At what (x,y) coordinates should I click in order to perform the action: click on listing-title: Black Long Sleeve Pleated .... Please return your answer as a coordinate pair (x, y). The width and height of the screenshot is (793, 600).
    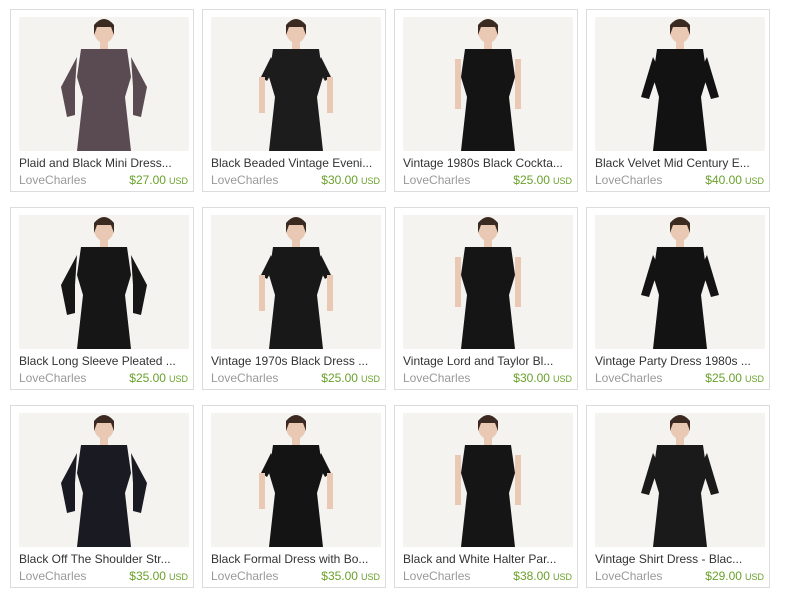
    Looking at the image, I should click on (104, 361).